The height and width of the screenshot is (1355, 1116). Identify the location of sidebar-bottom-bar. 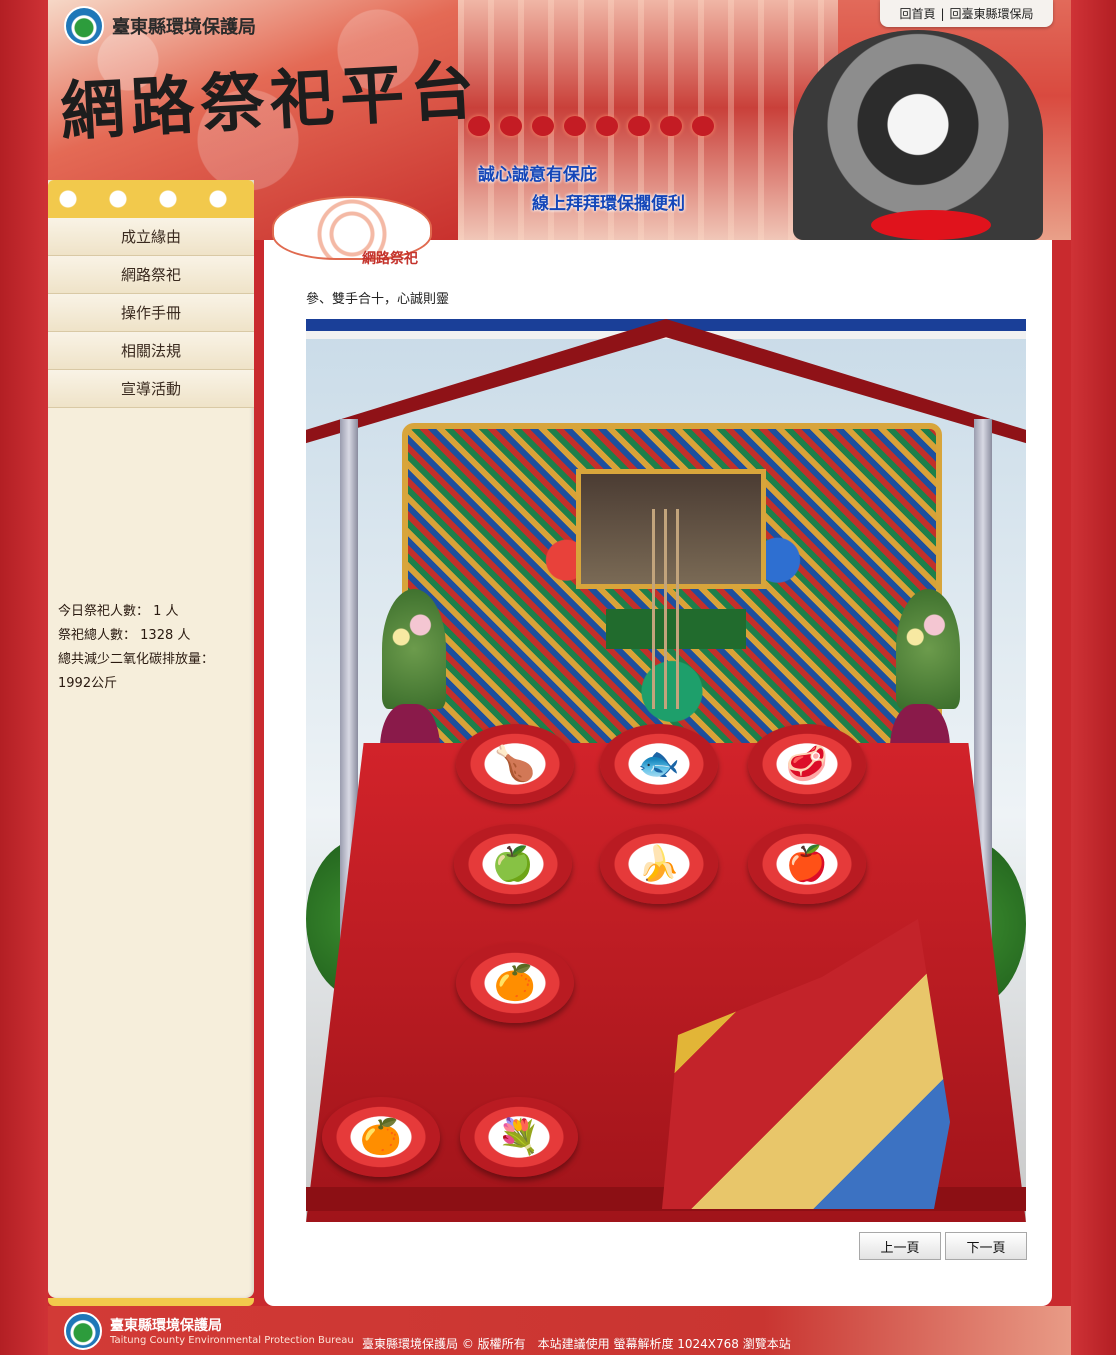
(151, 1302).